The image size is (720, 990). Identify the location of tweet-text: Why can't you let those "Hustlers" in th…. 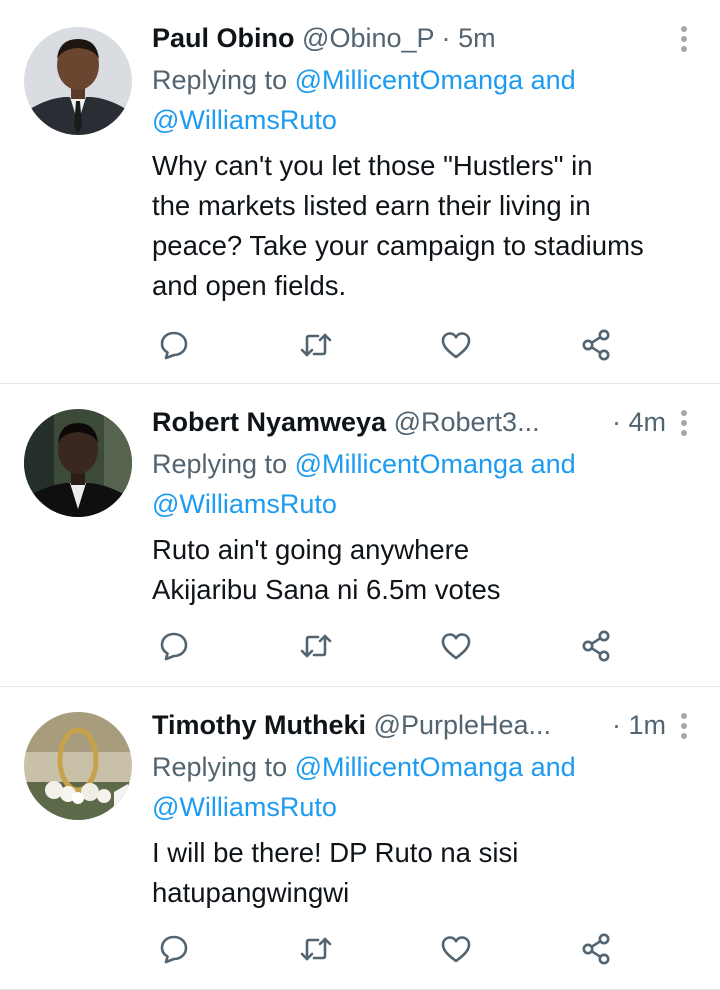
(424, 226).